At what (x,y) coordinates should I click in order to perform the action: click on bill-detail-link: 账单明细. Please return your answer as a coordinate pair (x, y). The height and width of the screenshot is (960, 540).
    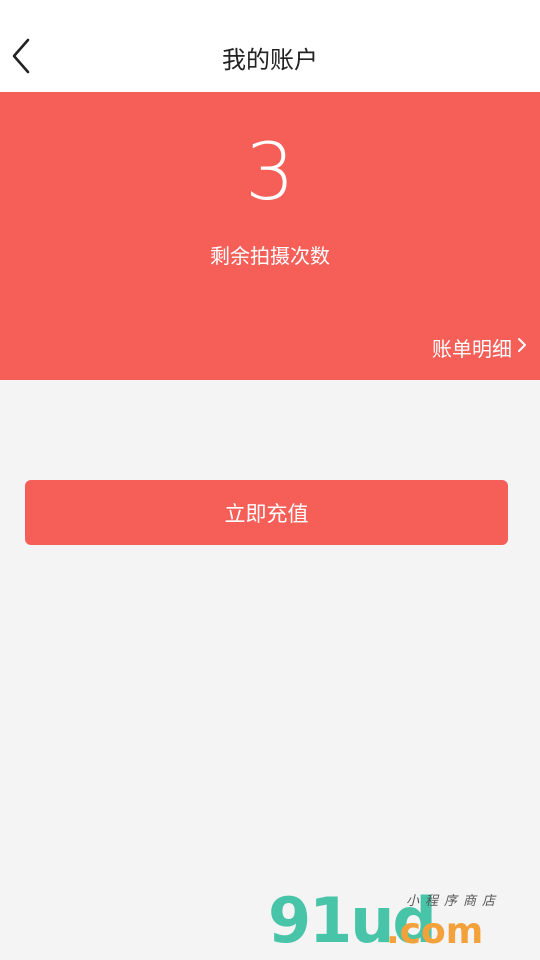
    Looking at the image, I should click on (480, 347).